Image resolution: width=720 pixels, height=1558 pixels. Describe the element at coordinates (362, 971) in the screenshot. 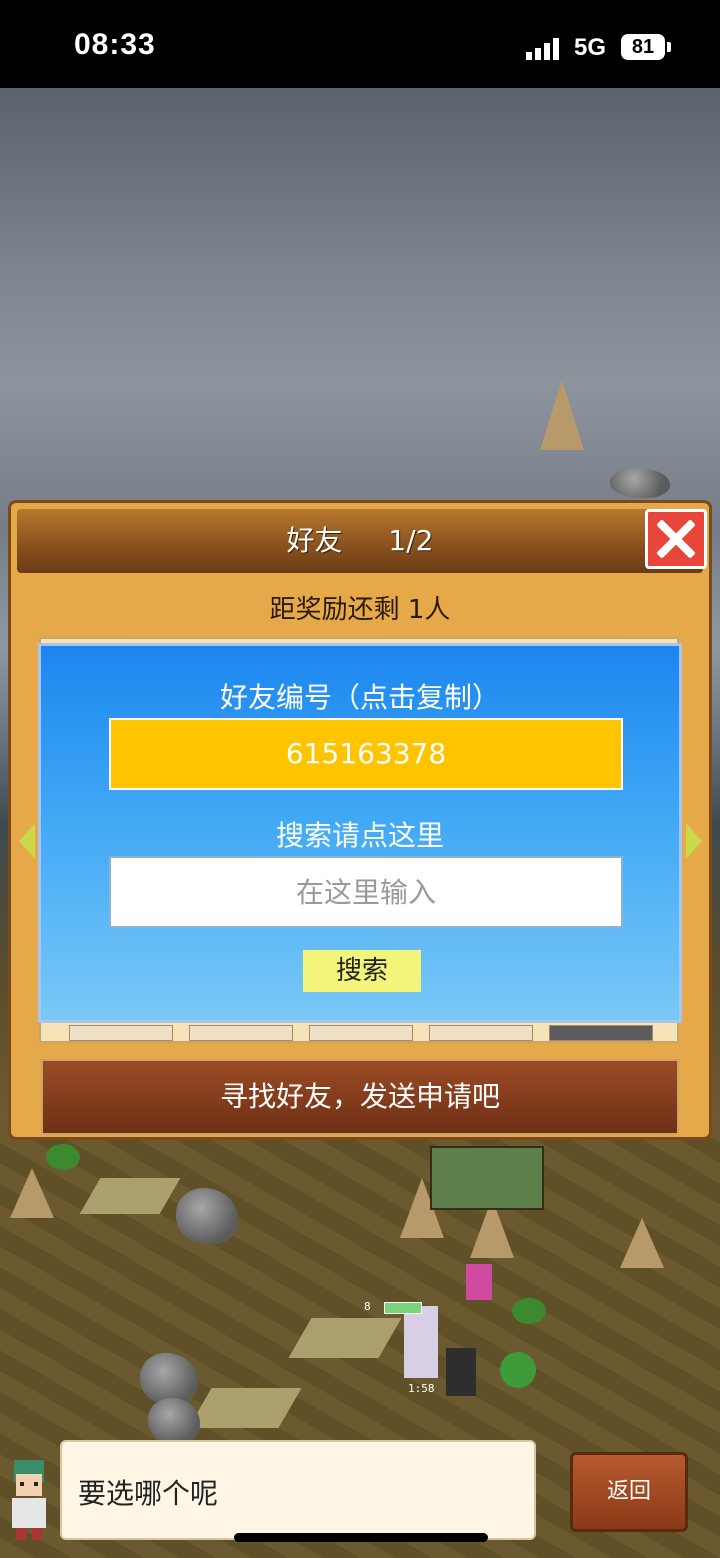

I see `search-button: 搜索` at that location.